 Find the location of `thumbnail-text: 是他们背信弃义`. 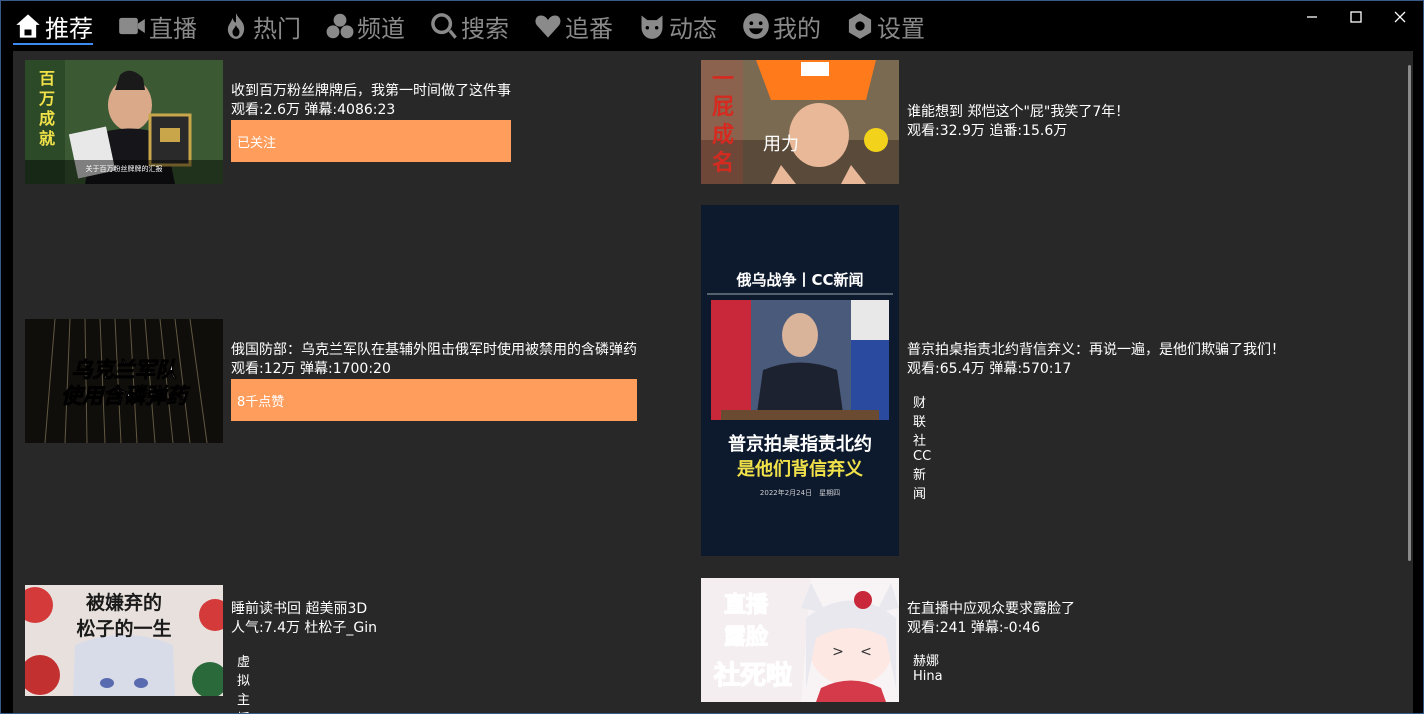

thumbnail-text: 是他们背信弃义 is located at coordinates (799, 469).